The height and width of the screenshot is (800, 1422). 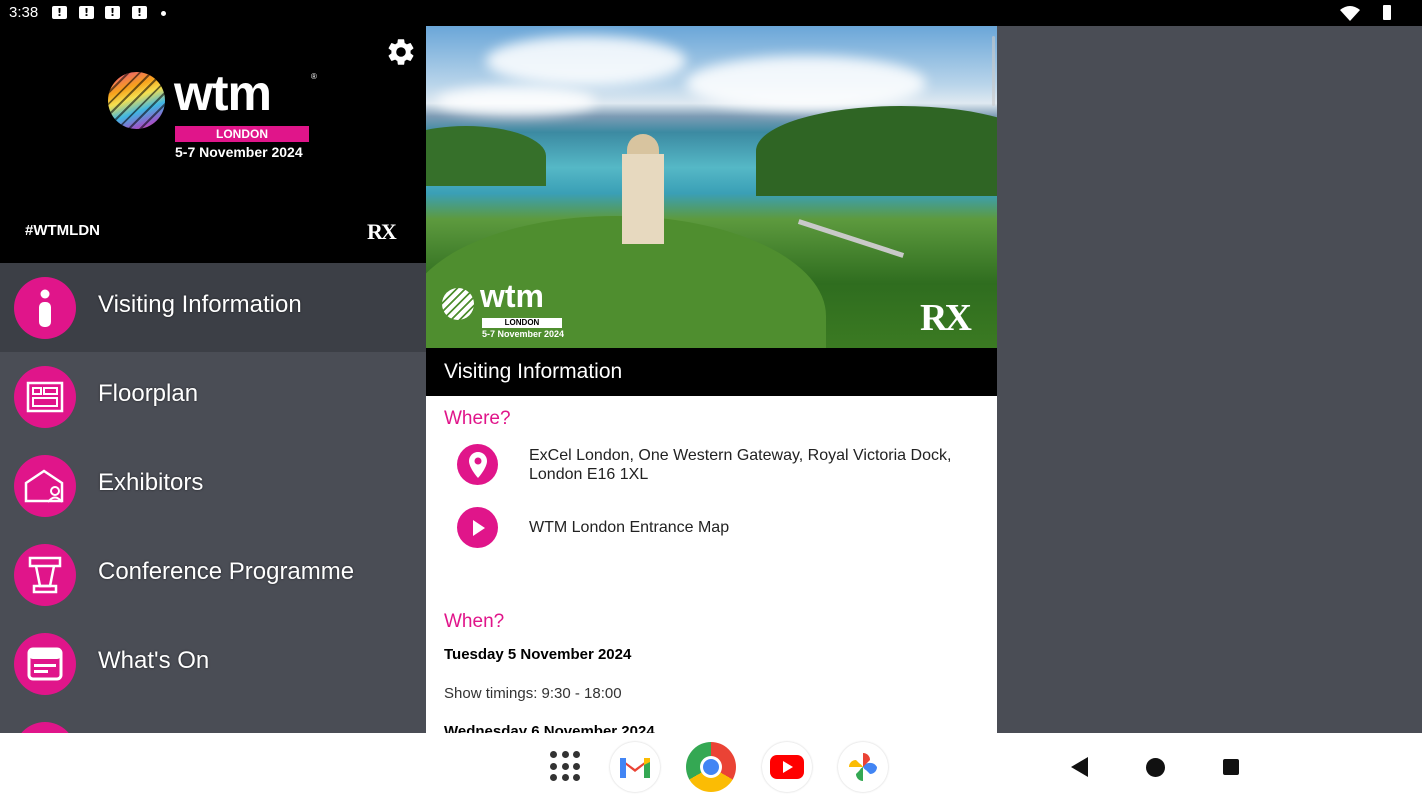 I want to click on wtm-london-logo: wtm ® LONDON 5-7 November 2024, so click(x=214, y=113).